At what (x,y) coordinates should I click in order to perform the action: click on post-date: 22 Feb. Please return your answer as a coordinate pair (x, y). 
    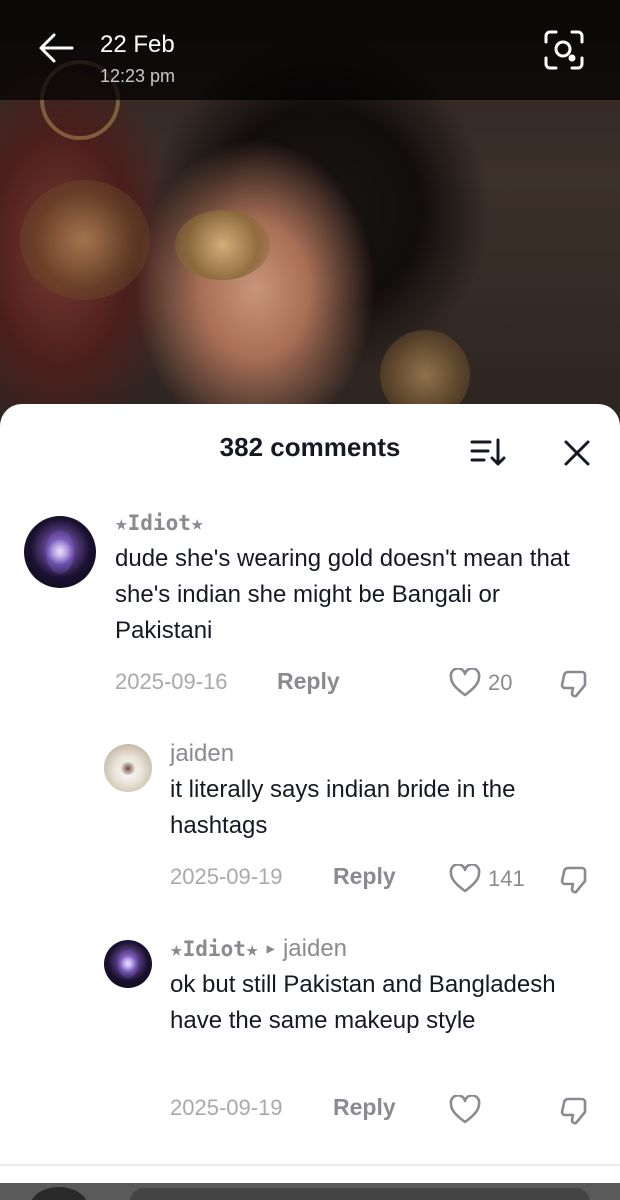
    Looking at the image, I should click on (137, 44).